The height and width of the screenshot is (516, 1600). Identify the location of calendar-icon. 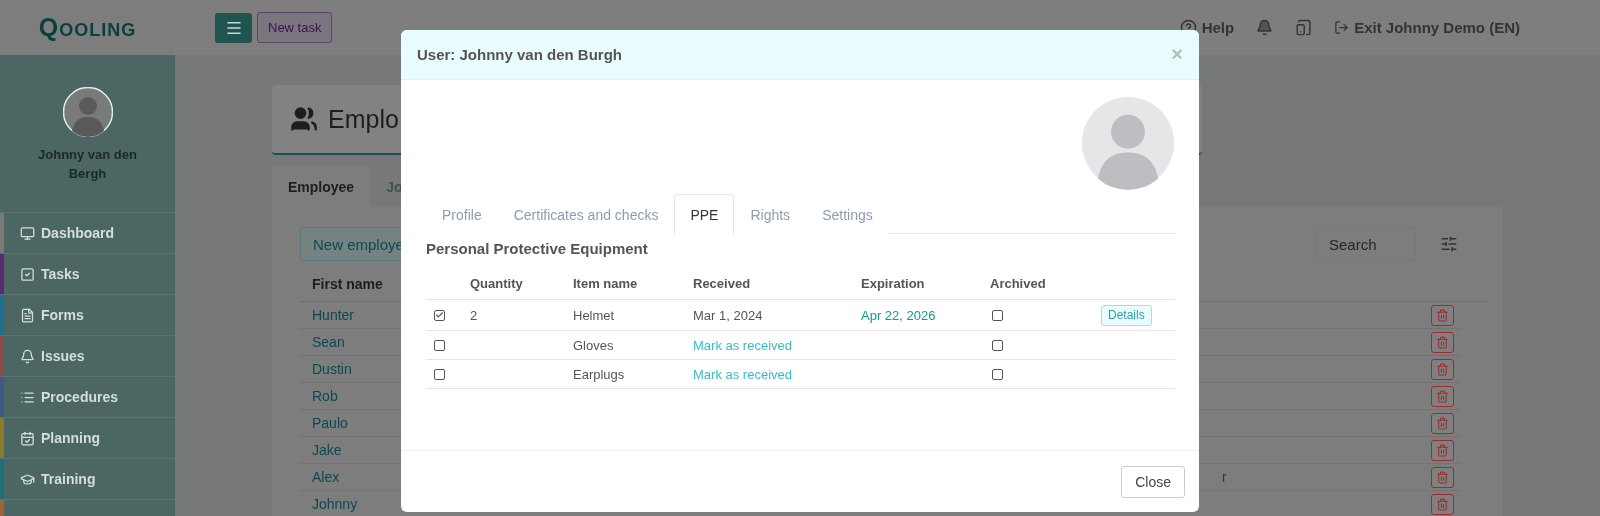
(27, 438).